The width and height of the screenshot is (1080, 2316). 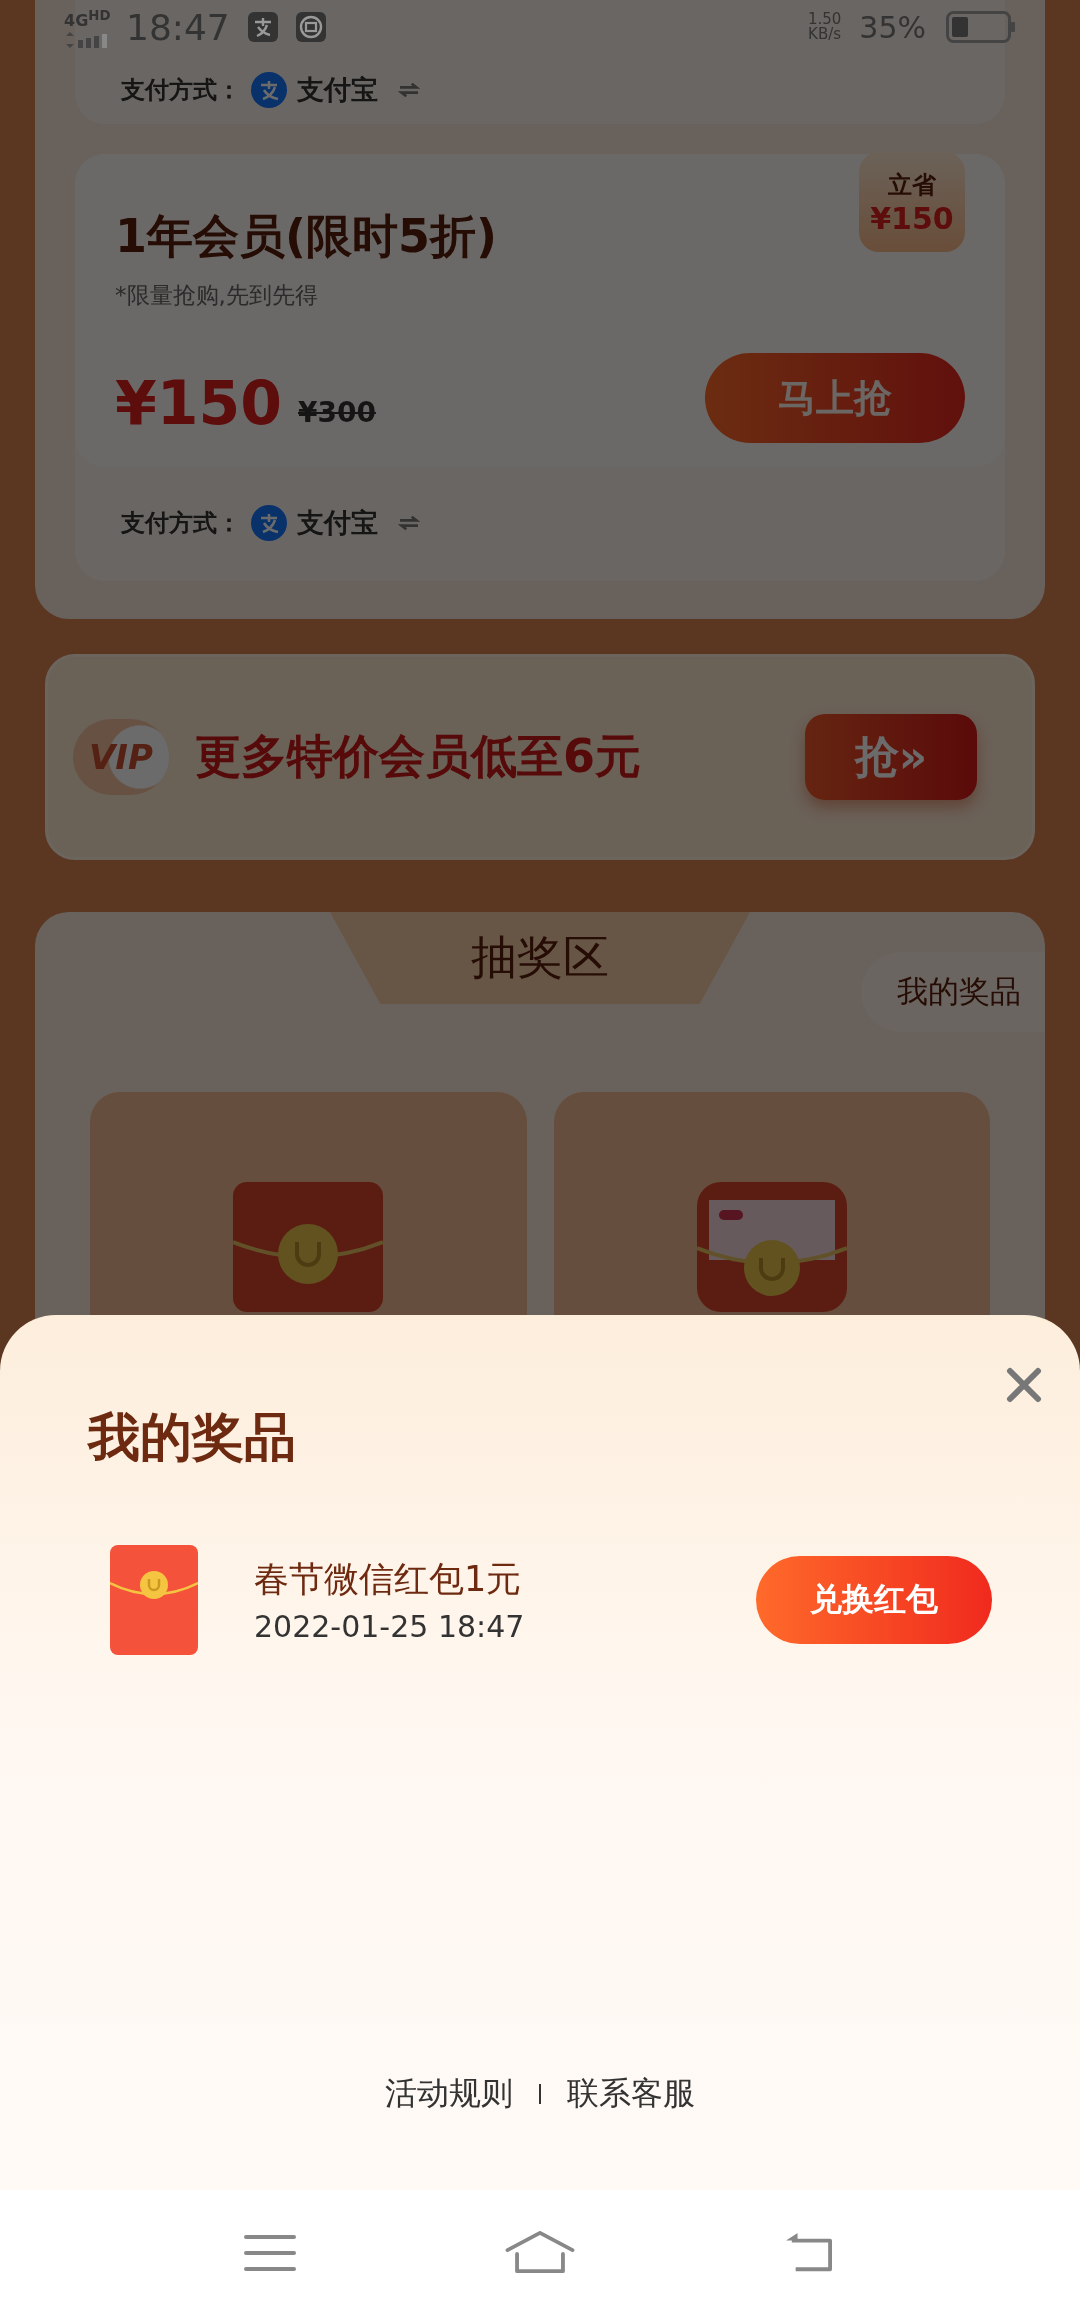 I want to click on vip-badge: VIP, so click(x=121, y=757).